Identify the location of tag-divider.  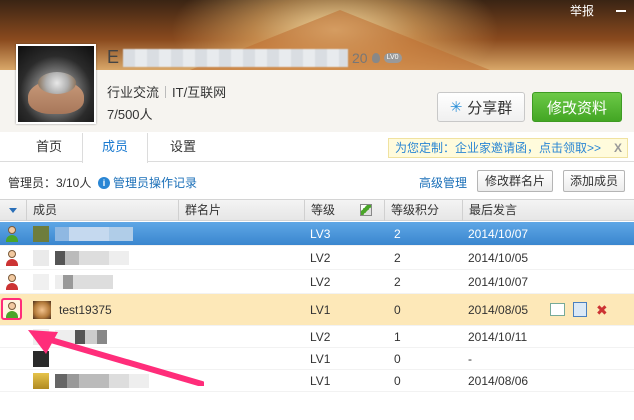
(166, 91).